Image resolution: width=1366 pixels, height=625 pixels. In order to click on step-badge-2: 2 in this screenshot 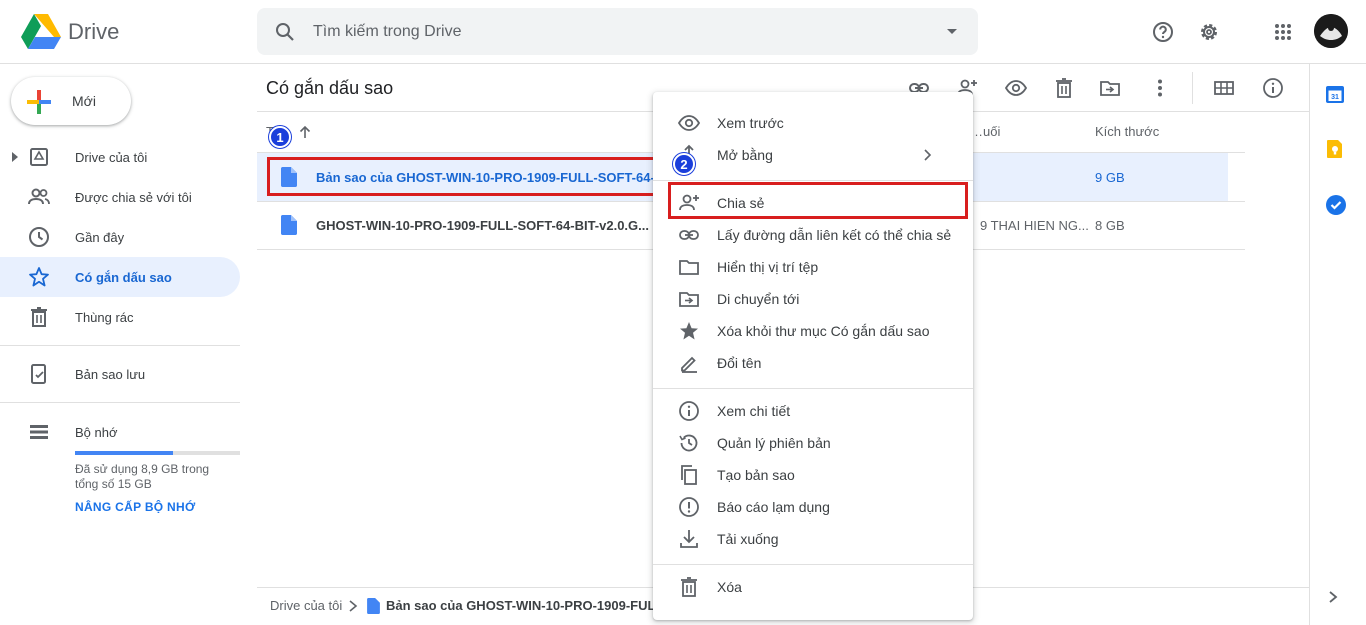, I will do `click(684, 164)`.